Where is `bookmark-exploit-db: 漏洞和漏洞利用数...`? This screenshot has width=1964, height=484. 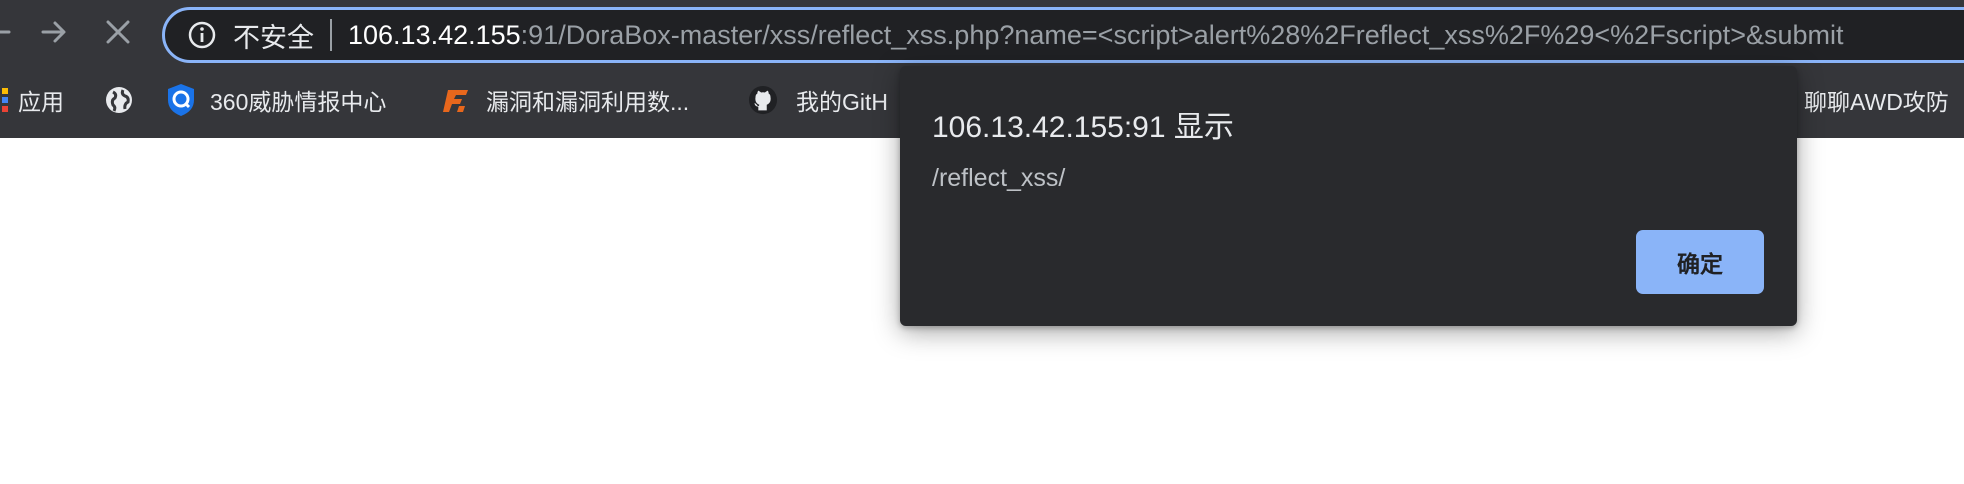
bookmark-exploit-db: 漏洞和漏洞利用数... is located at coordinates (565, 100).